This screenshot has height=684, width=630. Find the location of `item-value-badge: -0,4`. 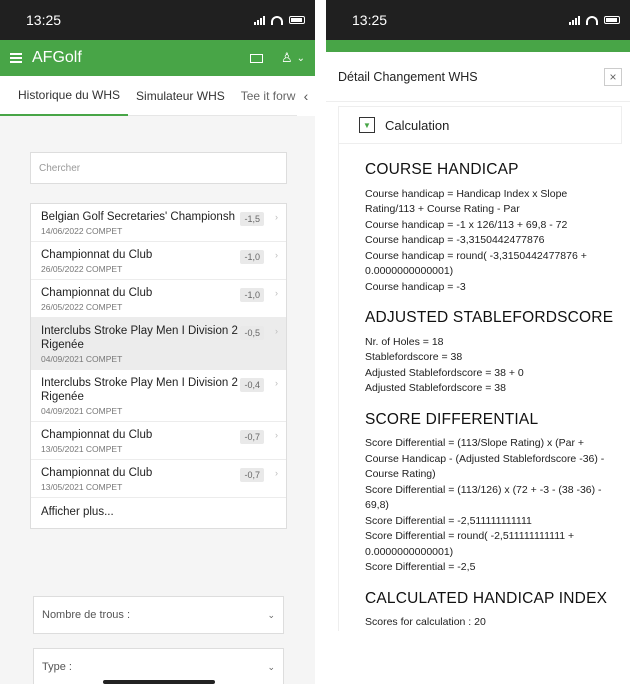

item-value-badge: -0,4 is located at coordinates (252, 385).